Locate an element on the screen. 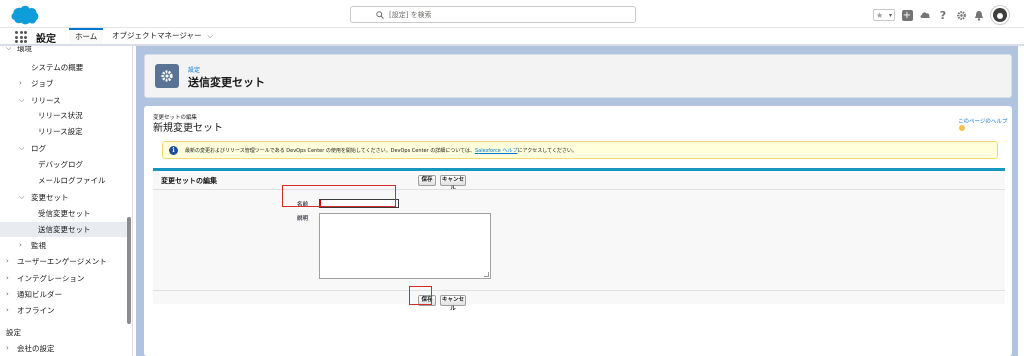  sidebar-item-label: 送信変更セット is located at coordinates (64, 229).